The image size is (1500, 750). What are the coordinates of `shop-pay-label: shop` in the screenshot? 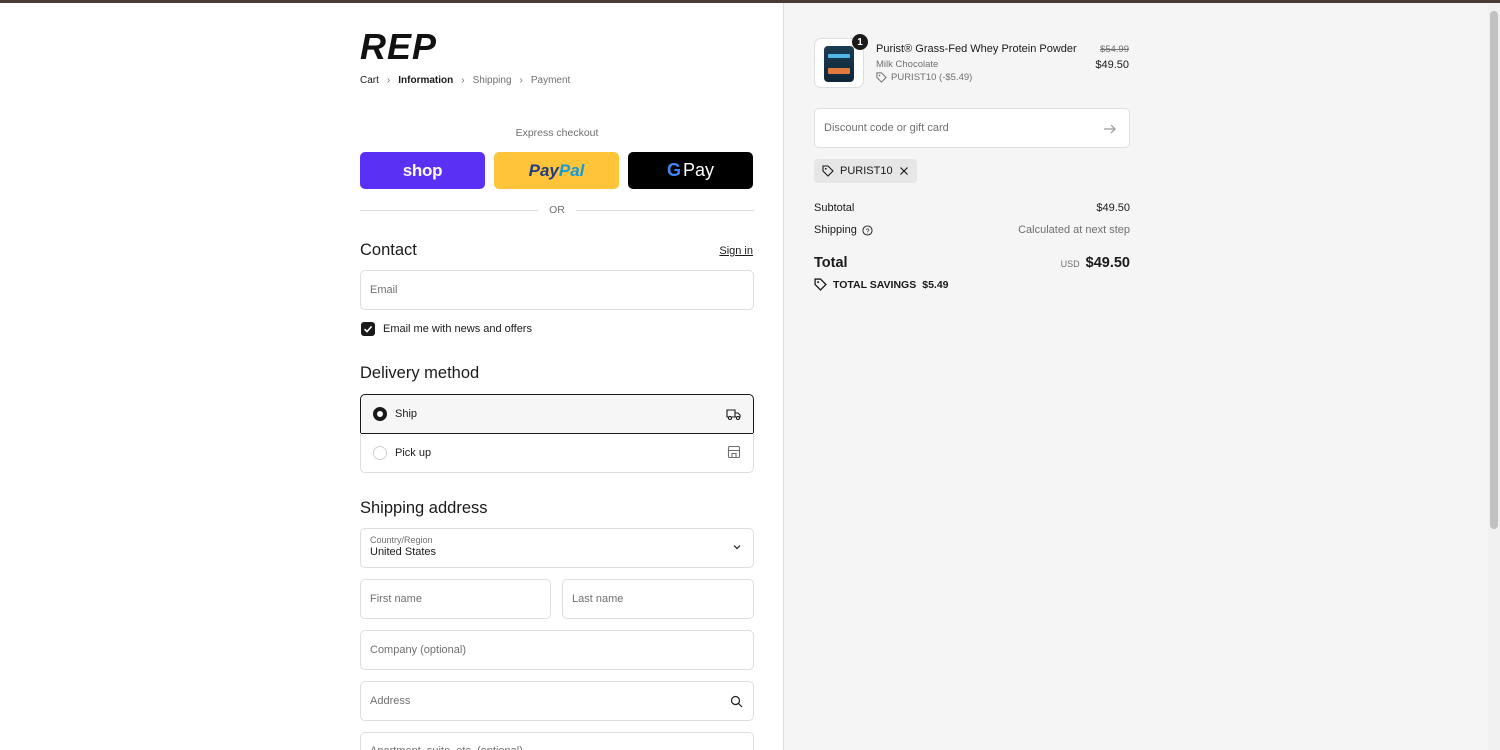 It's located at (422, 170).